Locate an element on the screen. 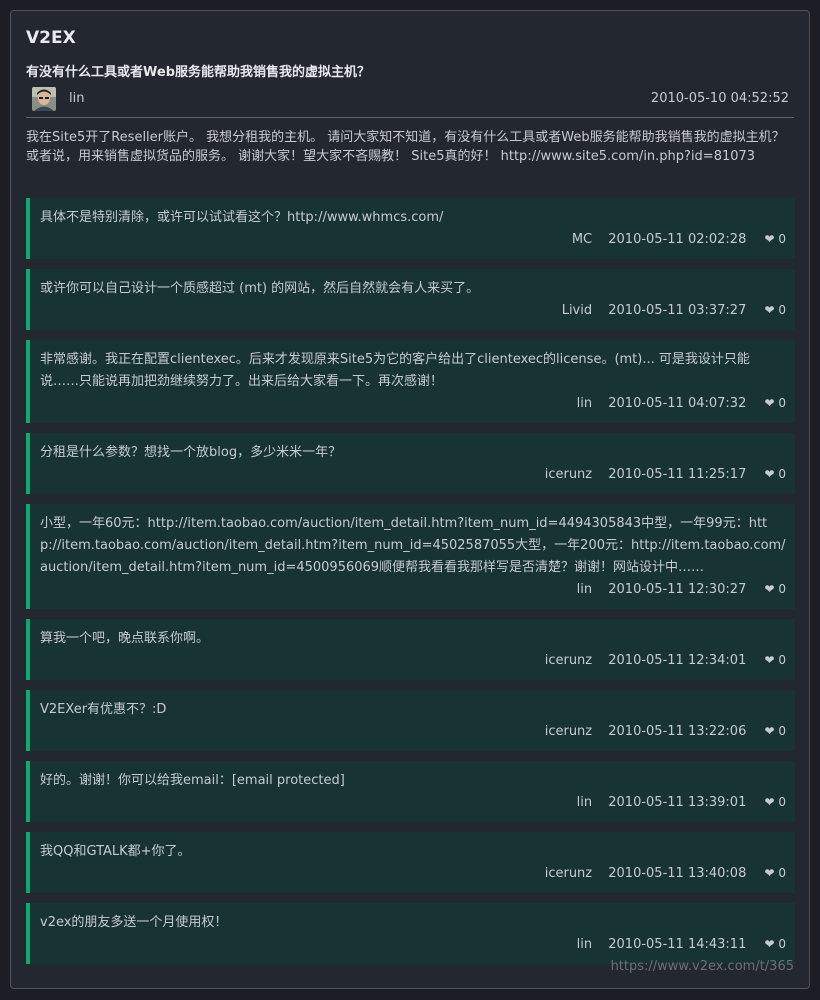  reply-content: 具体不是特别清除，或许可以试试看这个？http://www.whmcs.com/ is located at coordinates (242, 217).